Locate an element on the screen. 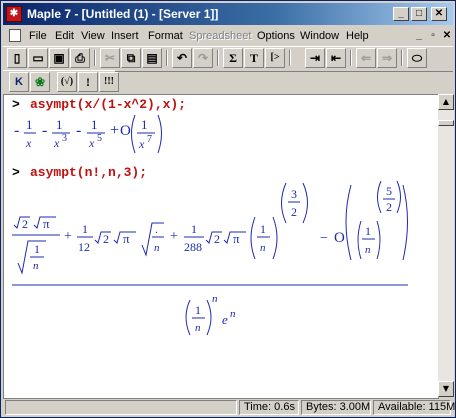 This screenshot has width=456, height=418. mdi-close-button: ✕ is located at coordinates (447, 36).